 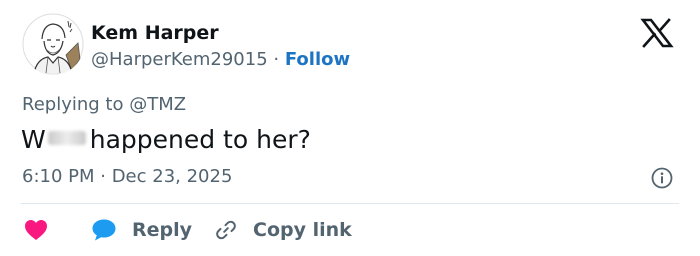 I want to click on info-icon, so click(x=662, y=178).